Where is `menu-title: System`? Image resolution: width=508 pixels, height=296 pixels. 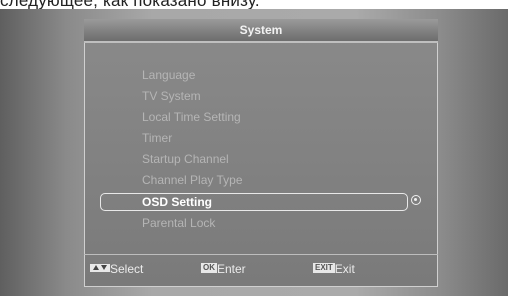
menu-title: System is located at coordinates (261, 31).